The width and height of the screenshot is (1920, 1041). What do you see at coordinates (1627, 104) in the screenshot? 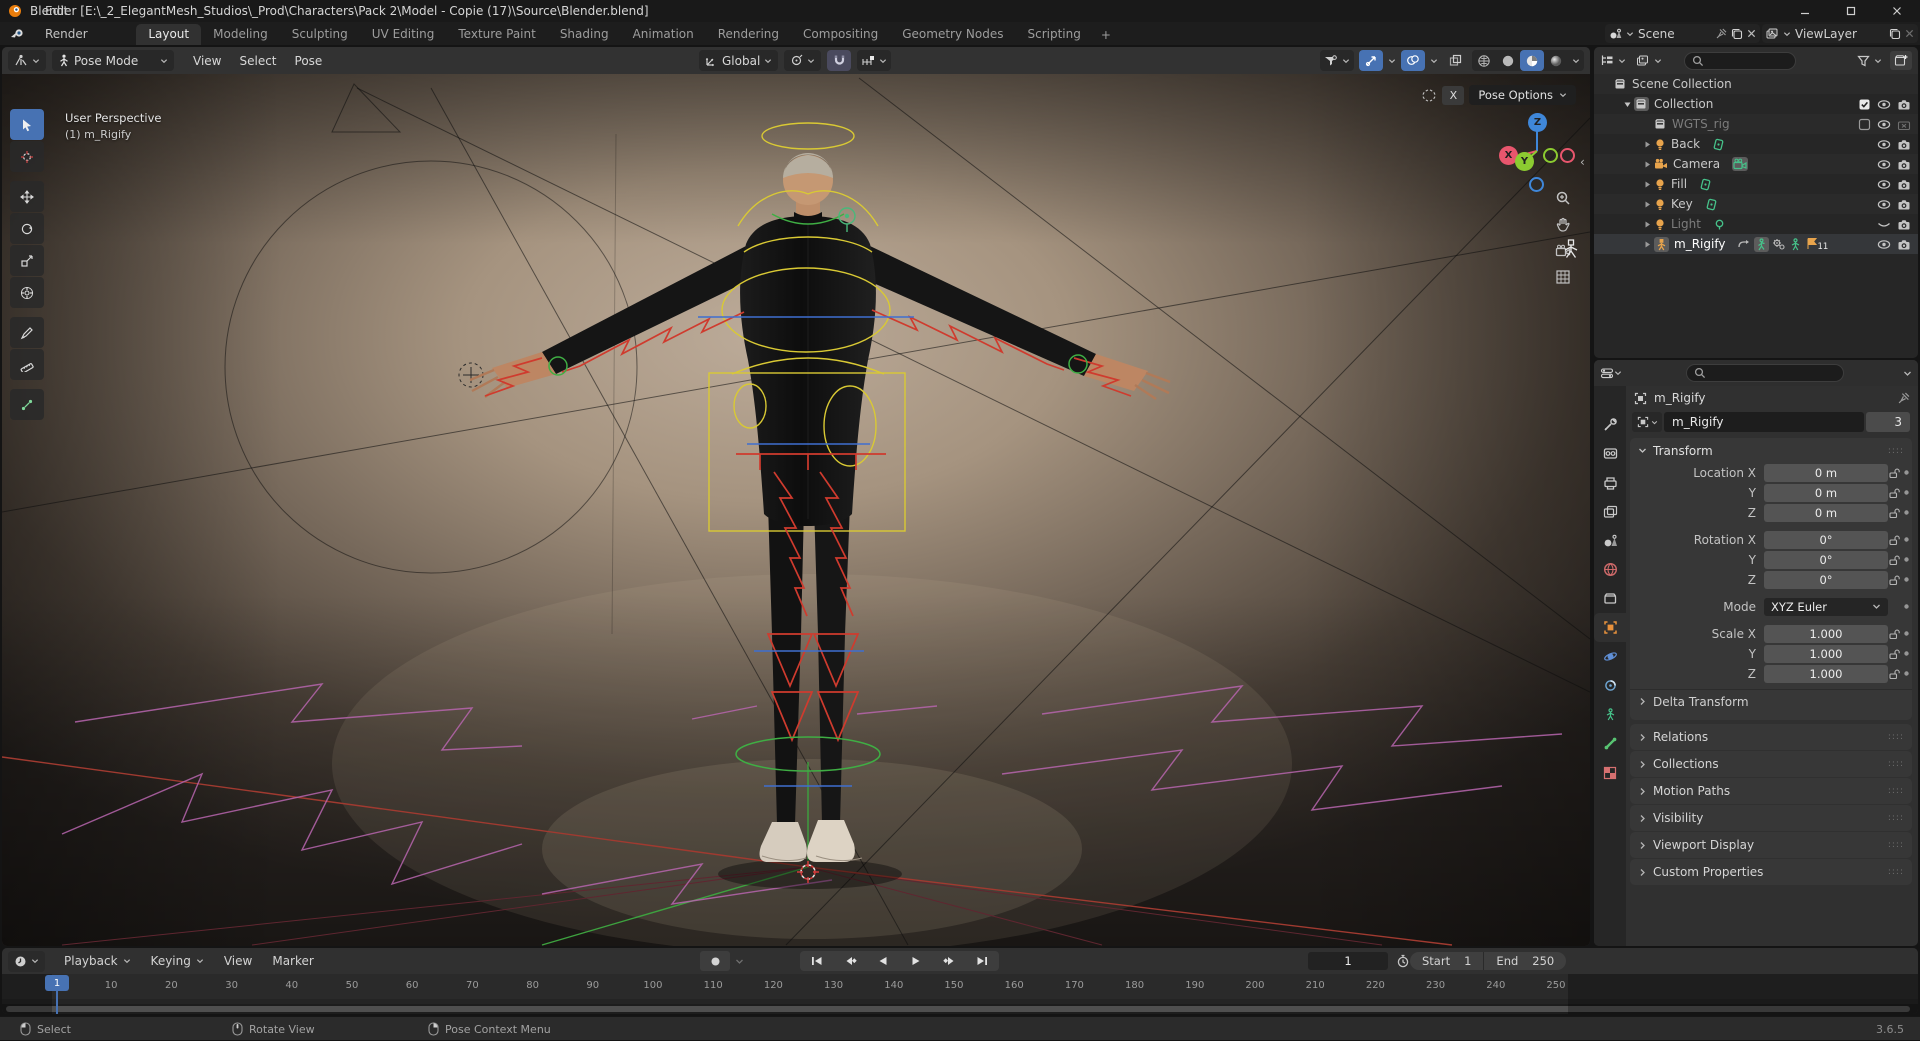
I see `disclosure-down-icon` at bounding box center [1627, 104].